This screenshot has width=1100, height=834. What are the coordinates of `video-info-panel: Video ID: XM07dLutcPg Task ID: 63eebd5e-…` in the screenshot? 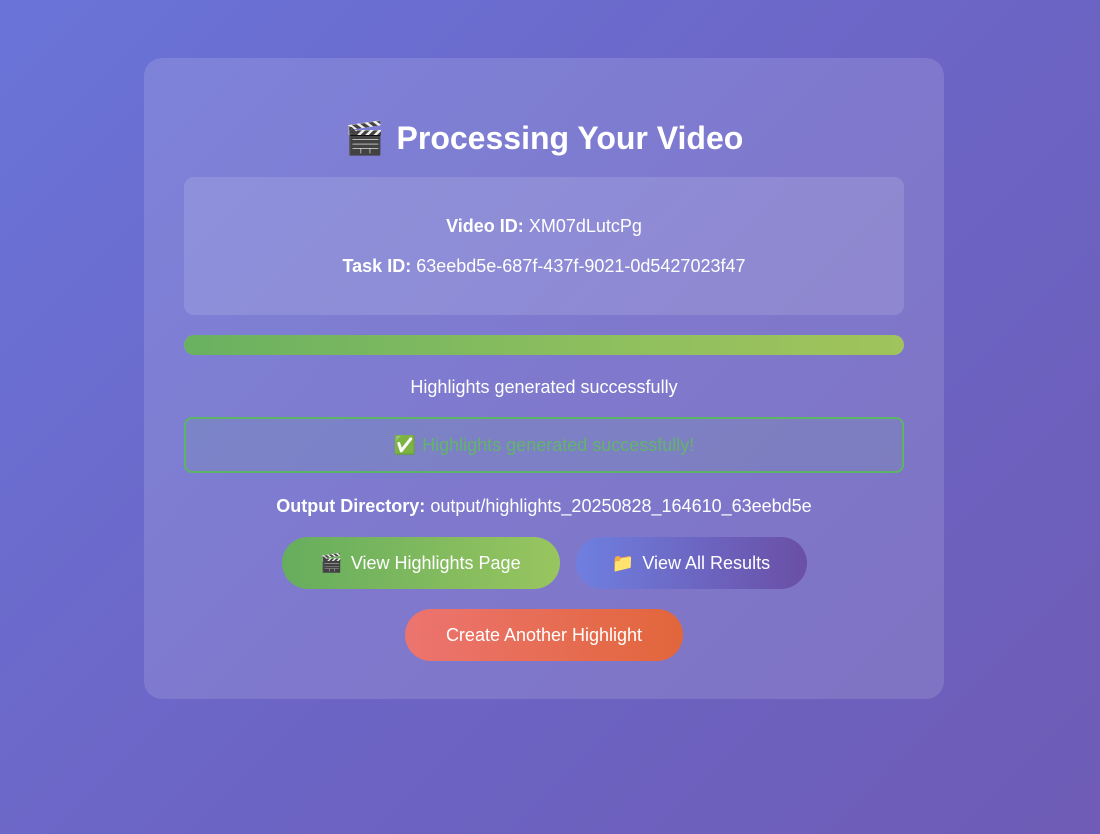 It's located at (544, 246).